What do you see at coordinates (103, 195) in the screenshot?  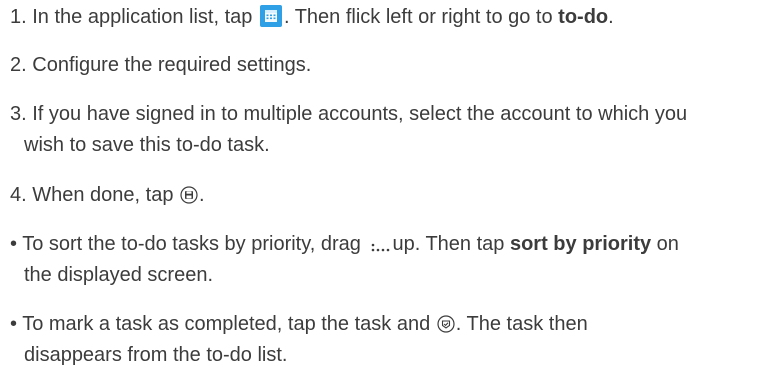 I see `step-text: When done, tap` at bounding box center [103, 195].